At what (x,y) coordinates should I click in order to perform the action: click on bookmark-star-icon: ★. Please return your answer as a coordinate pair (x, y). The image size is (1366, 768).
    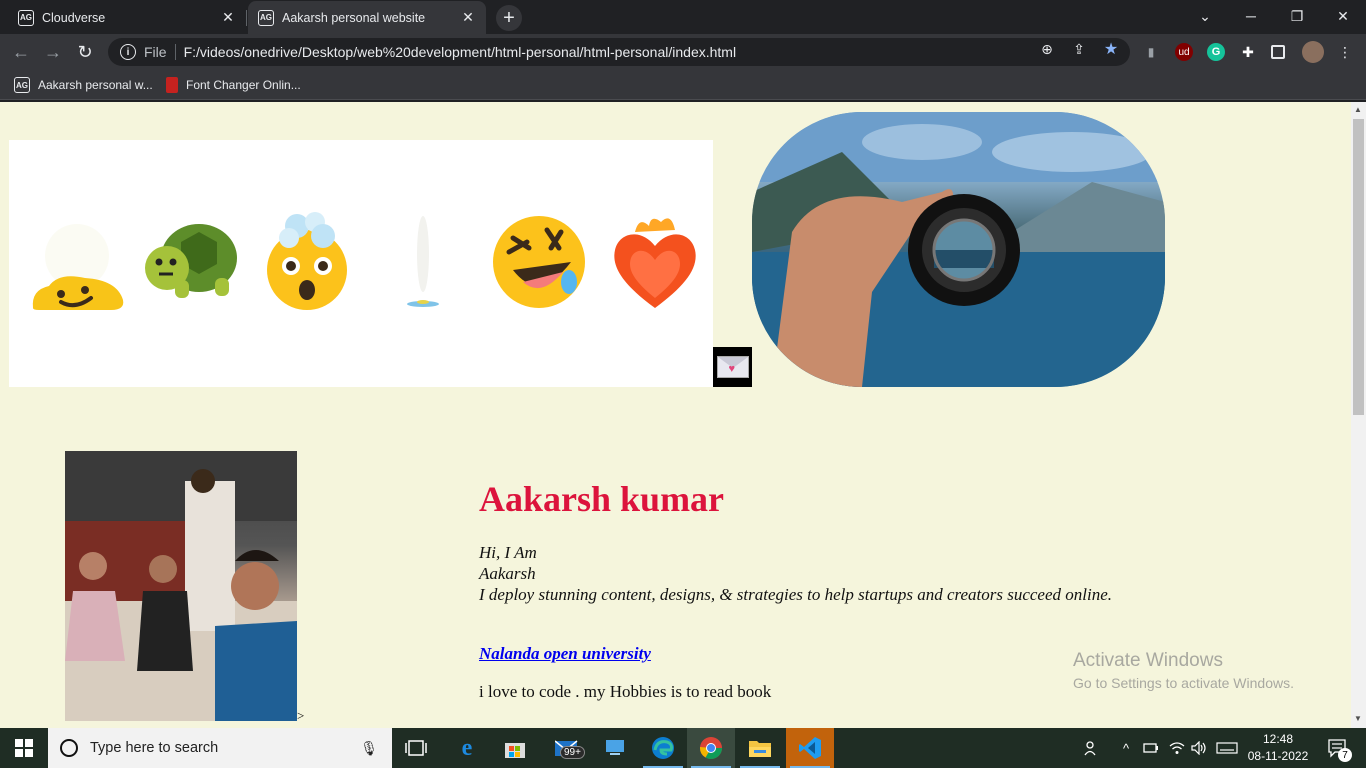
    Looking at the image, I should click on (1111, 49).